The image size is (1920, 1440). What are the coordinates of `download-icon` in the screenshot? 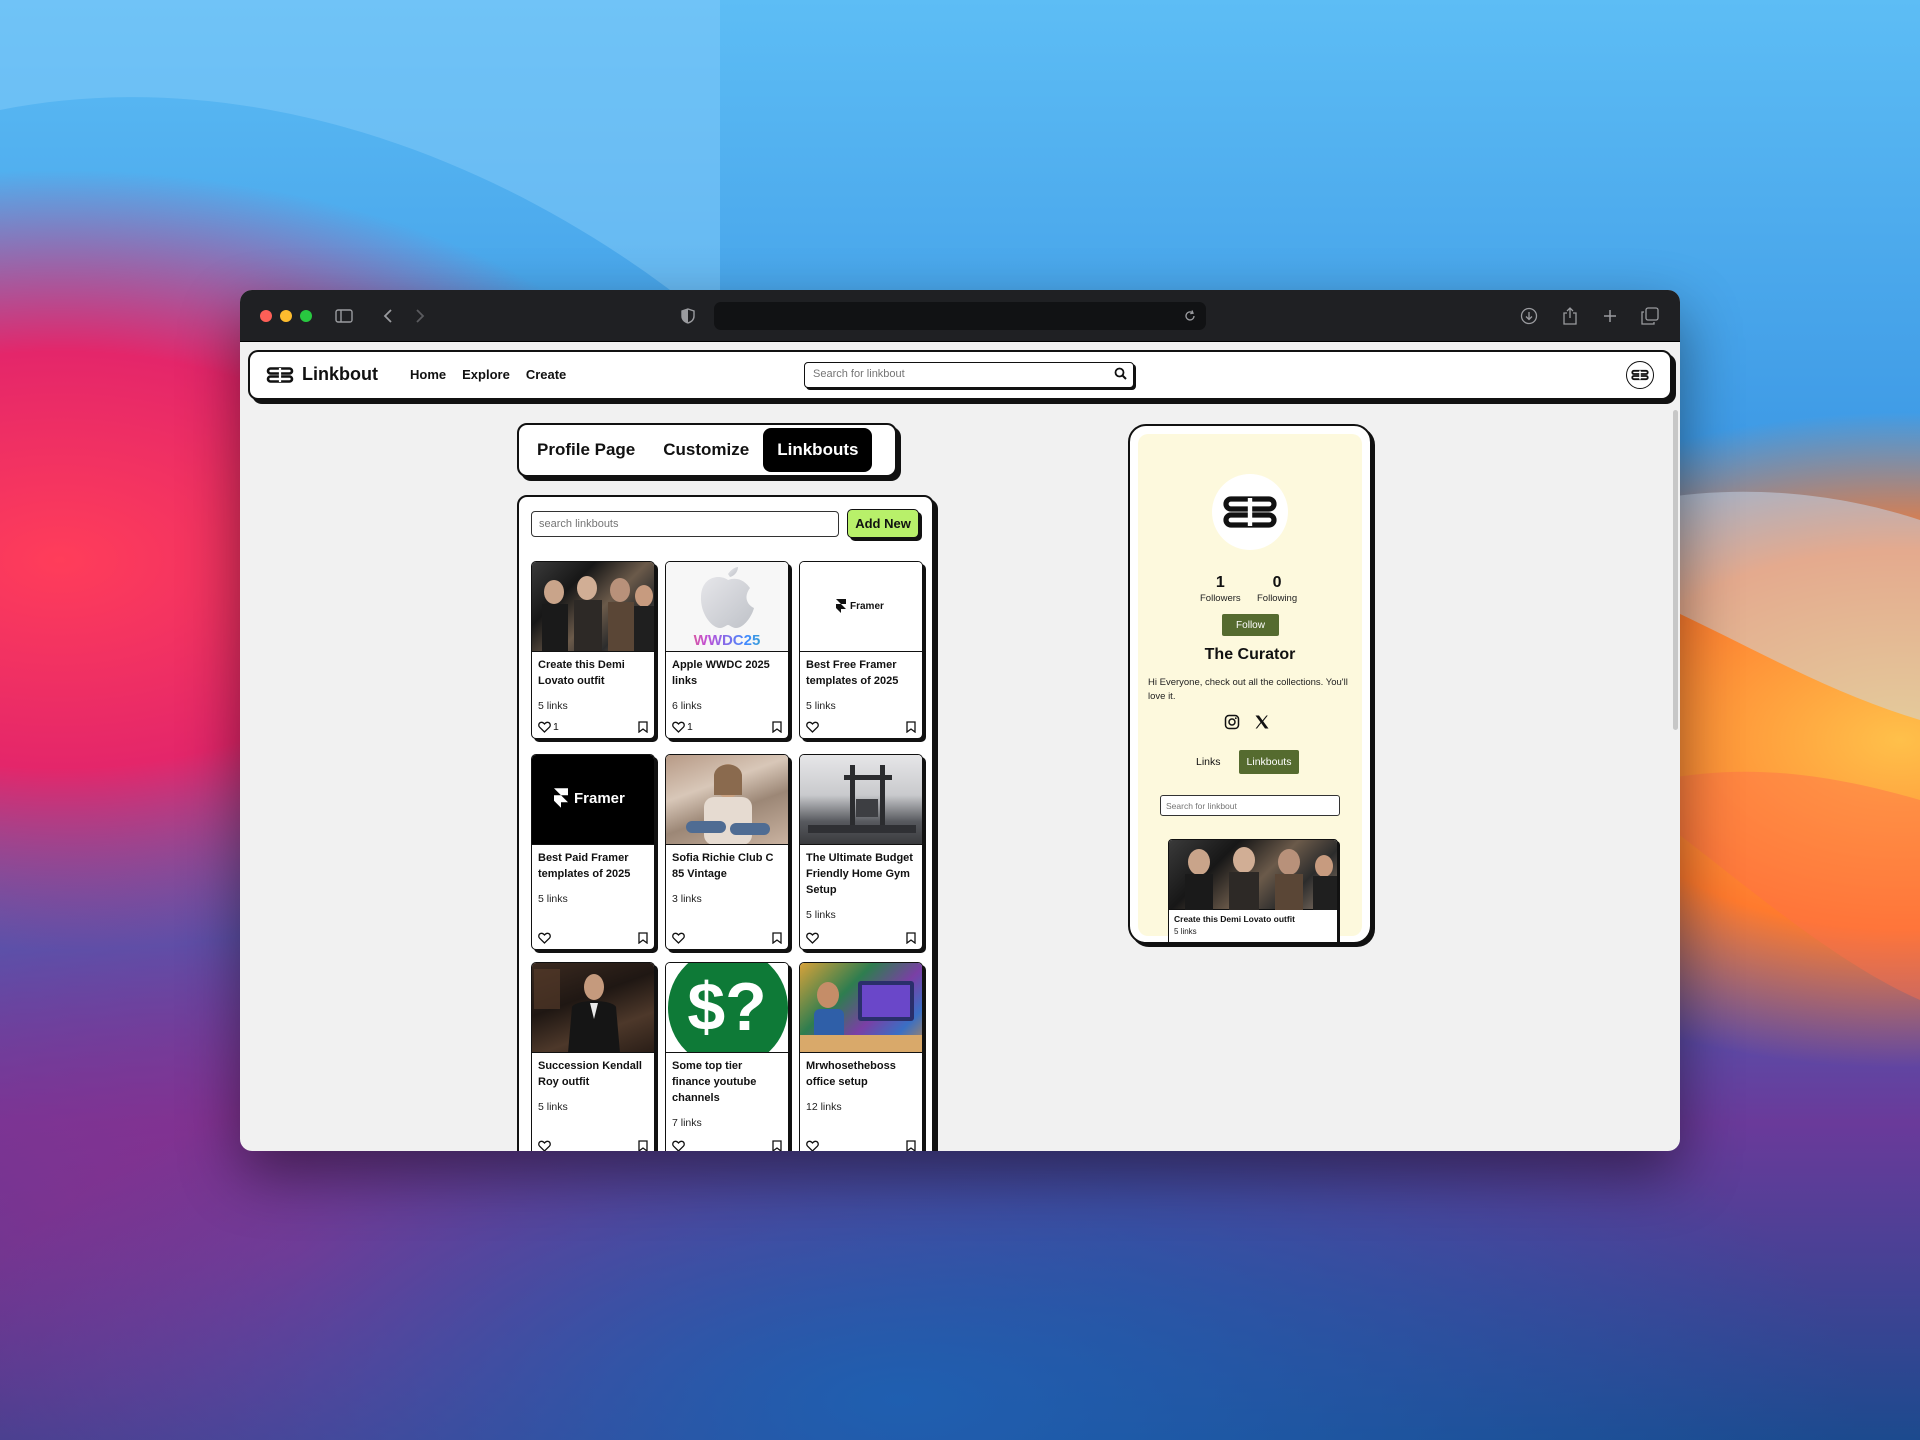 It's located at (1529, 316).